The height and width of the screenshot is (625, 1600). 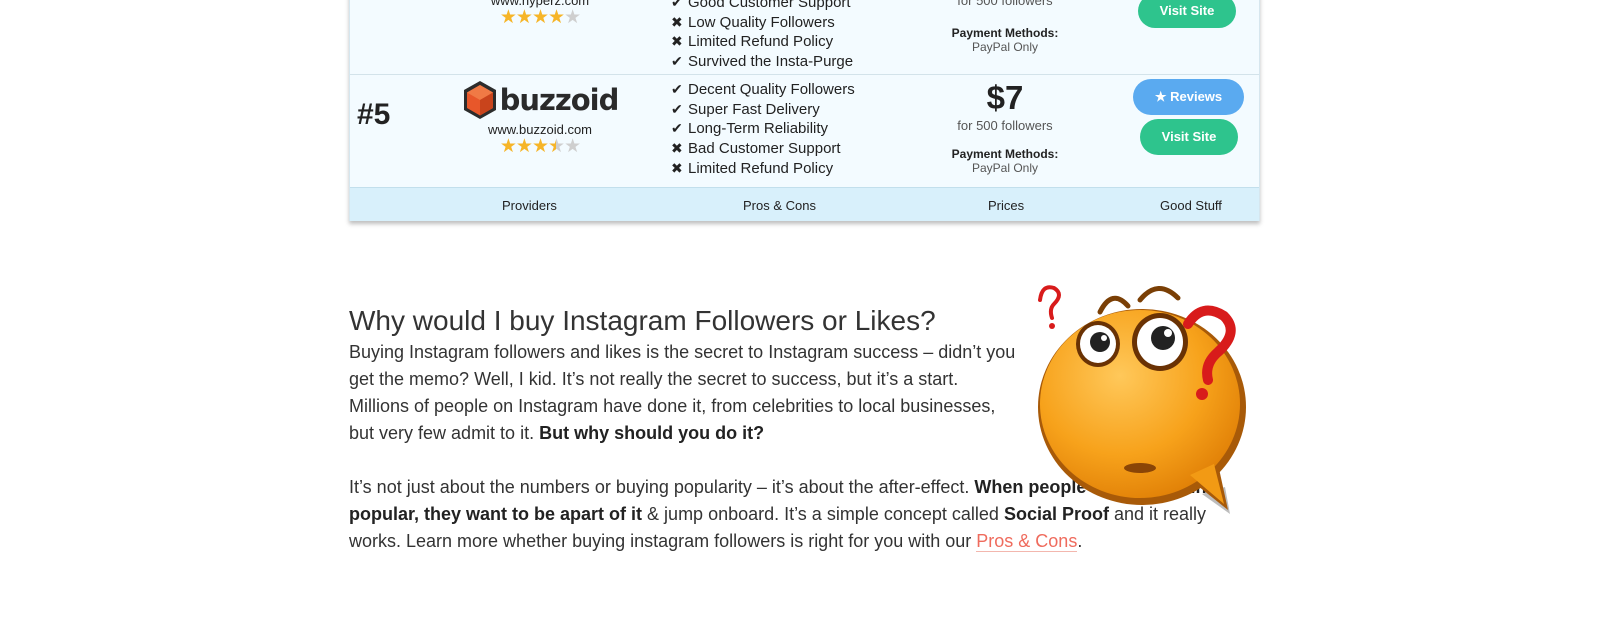 I want to click on column-header-providers: Providers, so click(x=529, y=205).